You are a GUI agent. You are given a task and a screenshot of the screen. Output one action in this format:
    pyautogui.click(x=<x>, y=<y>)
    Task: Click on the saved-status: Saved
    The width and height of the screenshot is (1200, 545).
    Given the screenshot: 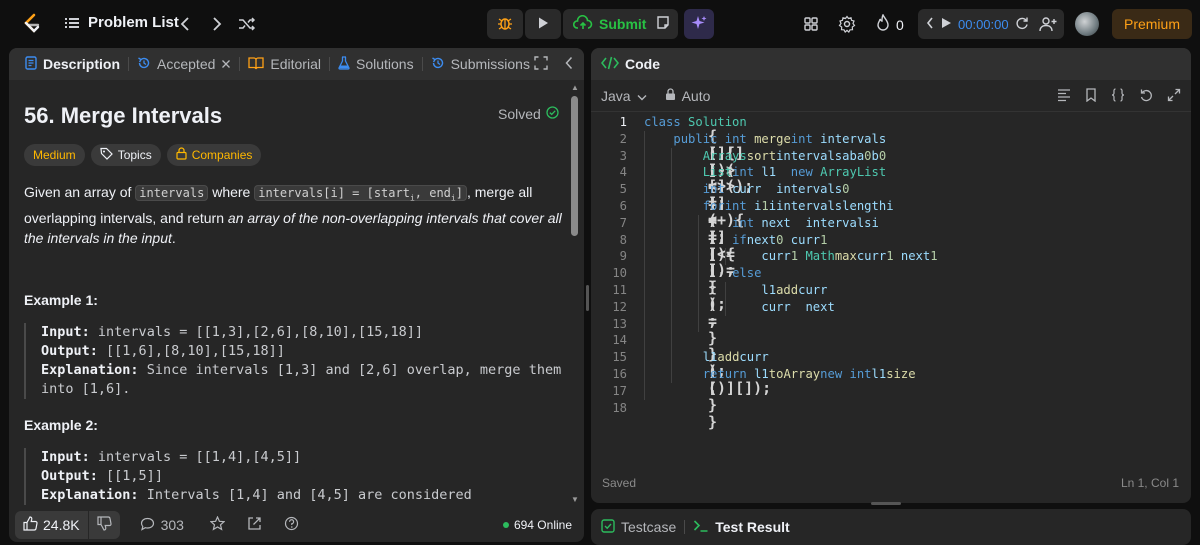 What is the action you would take?
    pyautogui.click(x=619, y=483)
    